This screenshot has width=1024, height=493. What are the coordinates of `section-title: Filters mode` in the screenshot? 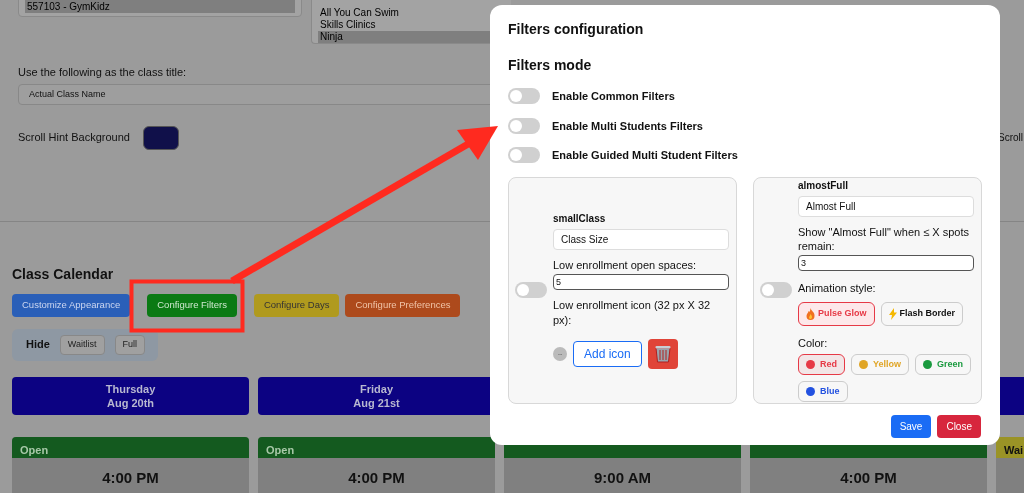 It's located at (550, 65).